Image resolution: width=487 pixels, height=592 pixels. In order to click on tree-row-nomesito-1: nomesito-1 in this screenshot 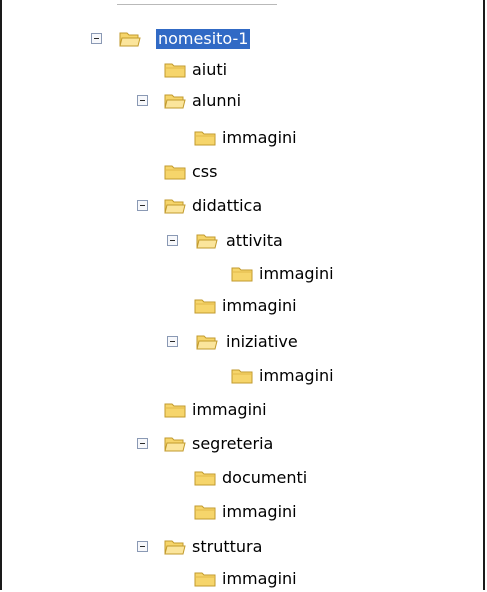, I will do `click(243, 39)`.